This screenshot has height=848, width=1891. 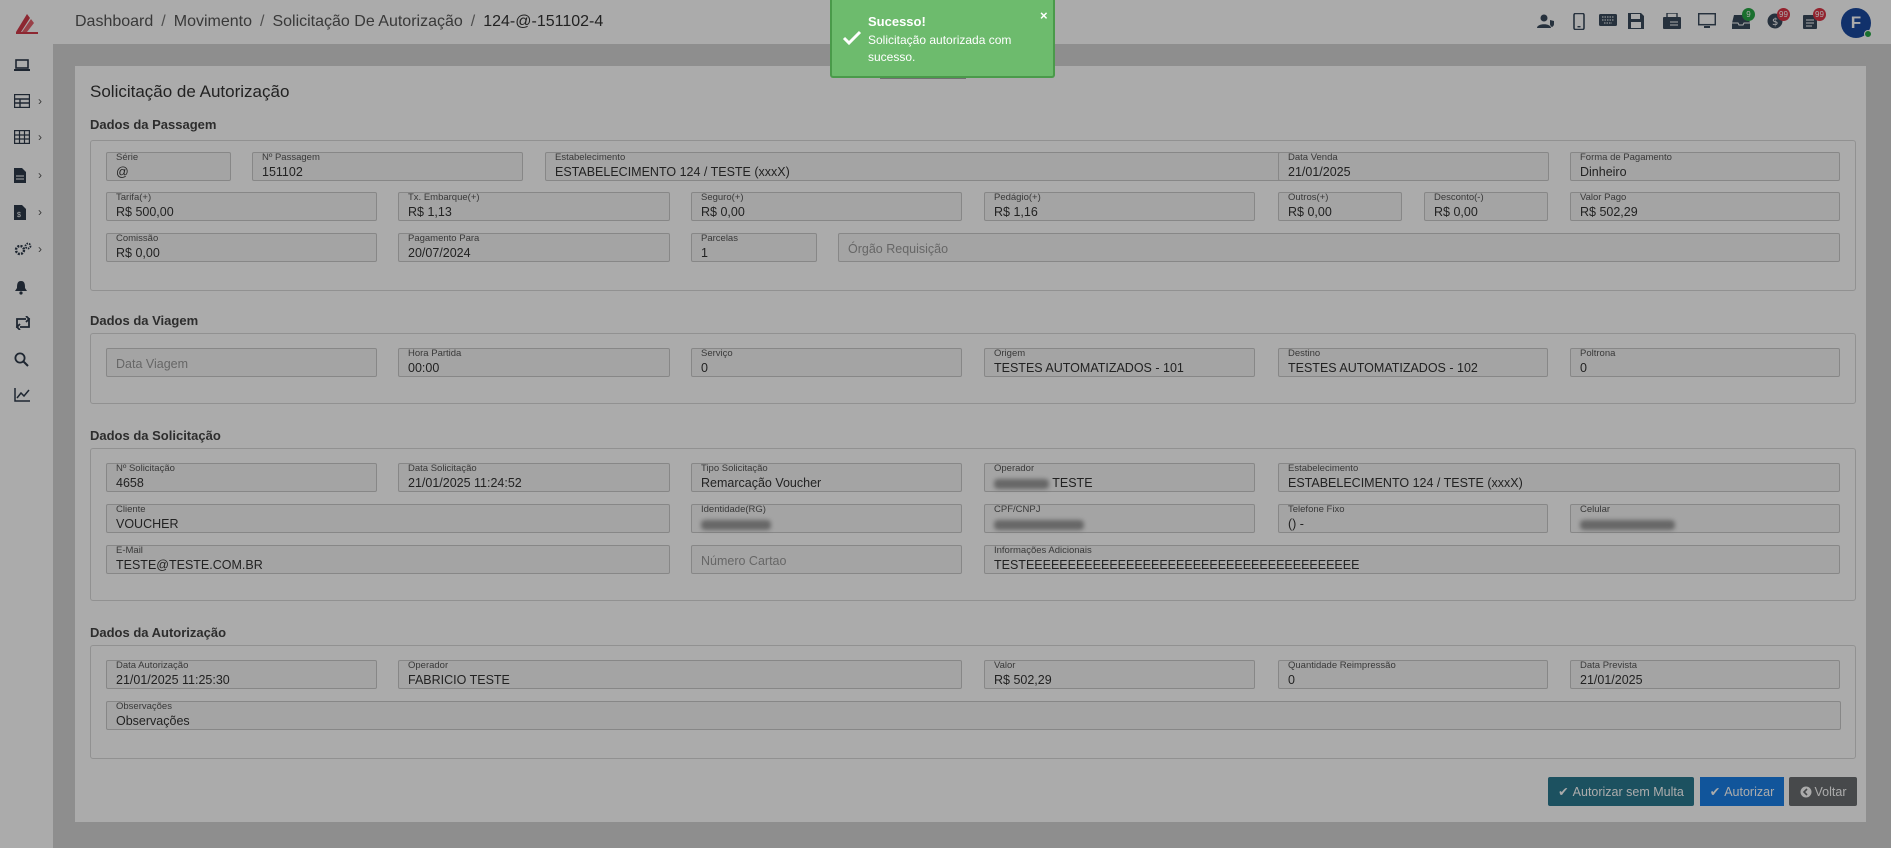 I want to click on sidebar-item-documentos: ›, so click(x=26, y=175).